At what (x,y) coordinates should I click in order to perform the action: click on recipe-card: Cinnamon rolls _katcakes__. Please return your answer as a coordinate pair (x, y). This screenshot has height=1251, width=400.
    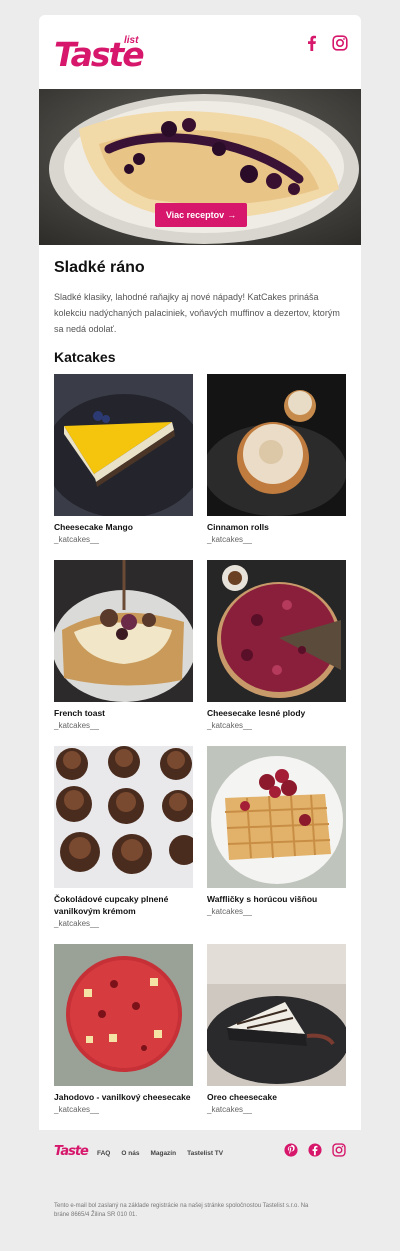
    Looking at the image, I should click on (276, 459).